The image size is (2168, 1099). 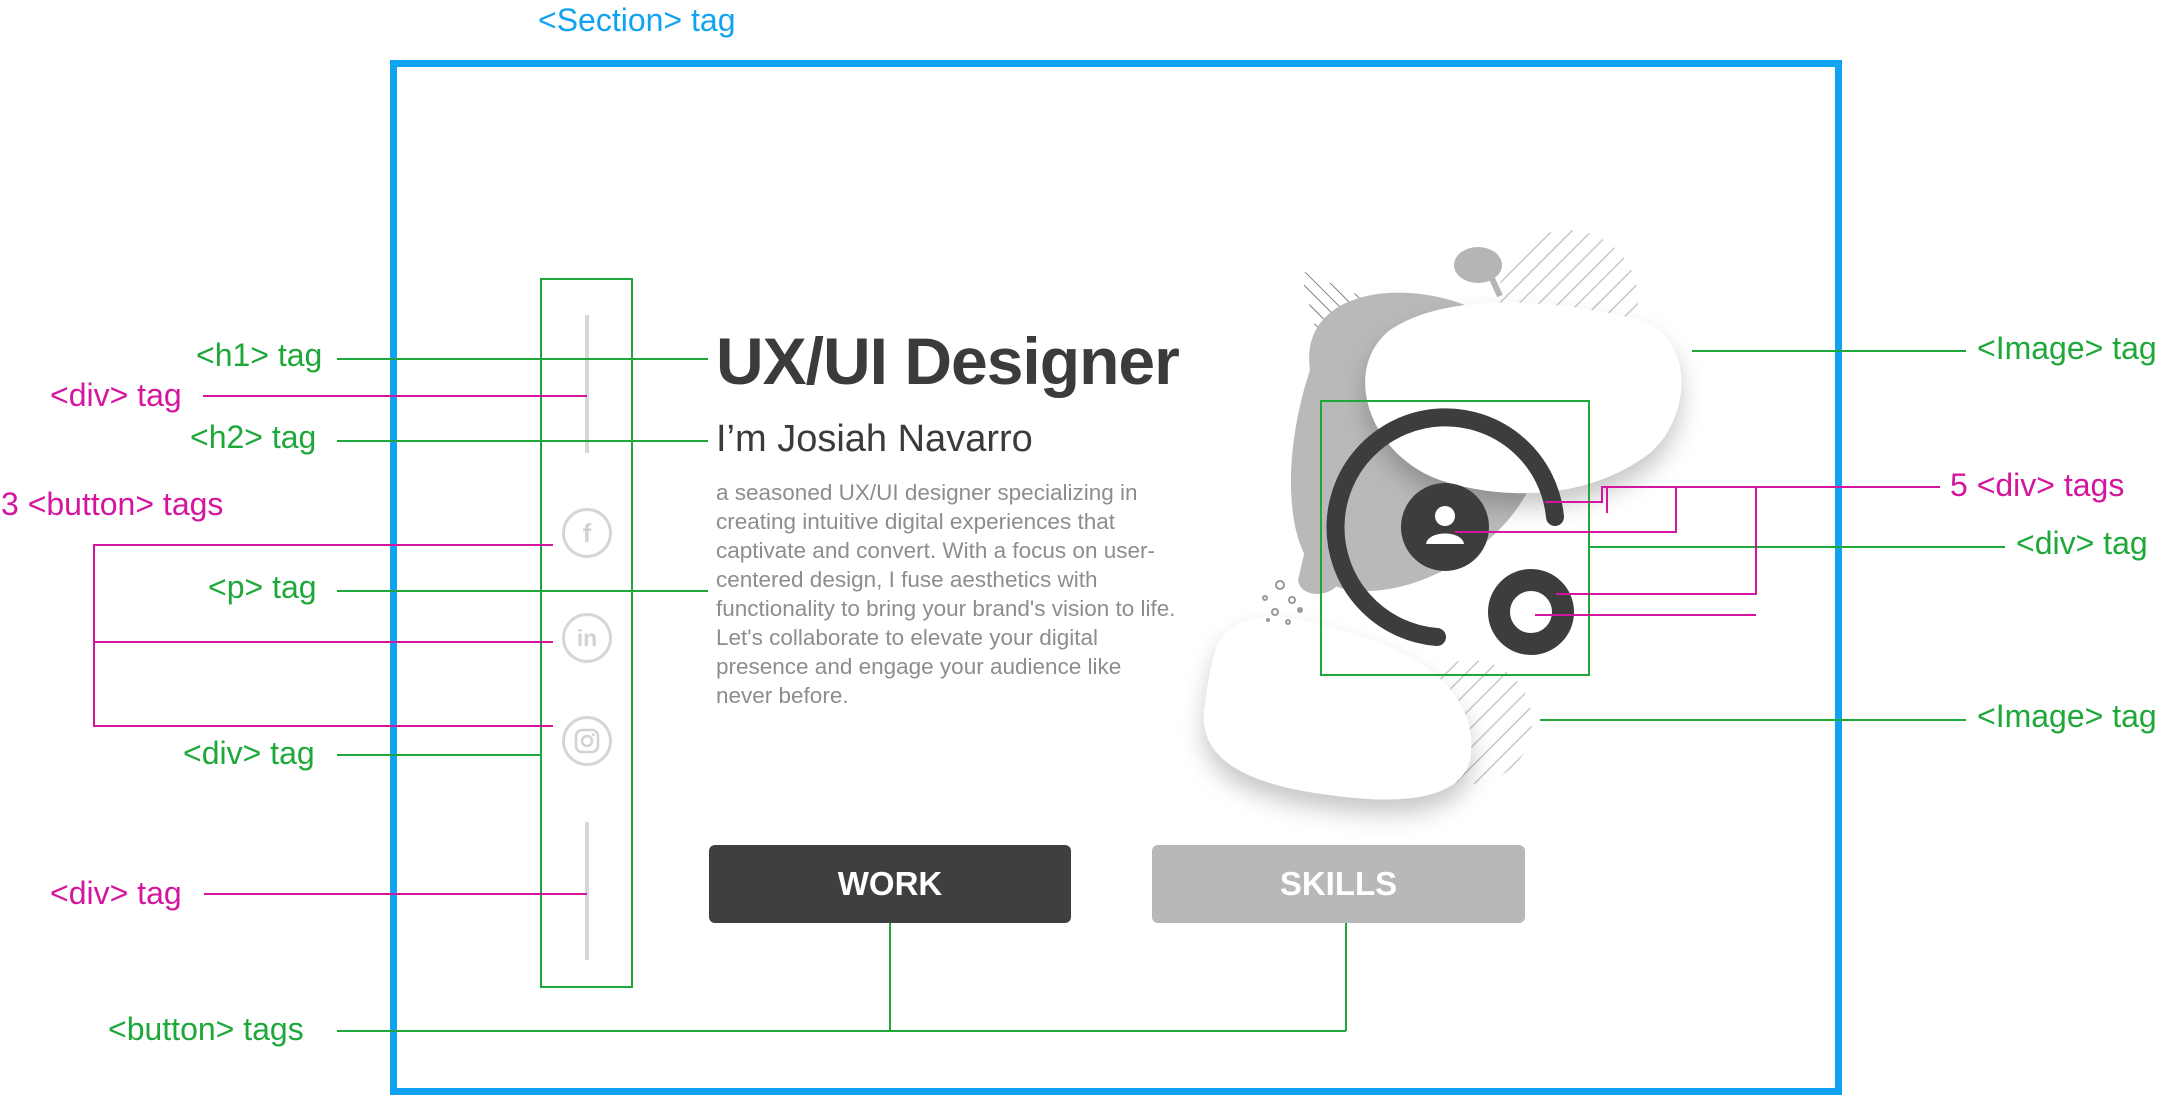 What do you see at coordinates (116, 395) in the screenshot?
I see `div-top-line-annotation: <div> tag` at bounding box center [116, 395].